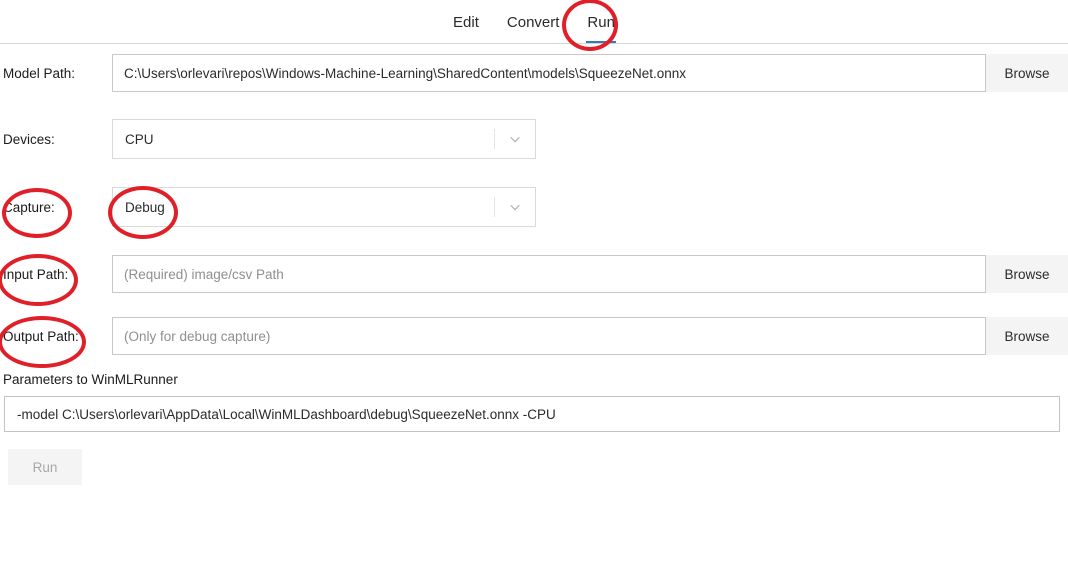 This screenshot has width=1068, height=563. I want to click on input-path-field-group: Browse, so click(590, 274).